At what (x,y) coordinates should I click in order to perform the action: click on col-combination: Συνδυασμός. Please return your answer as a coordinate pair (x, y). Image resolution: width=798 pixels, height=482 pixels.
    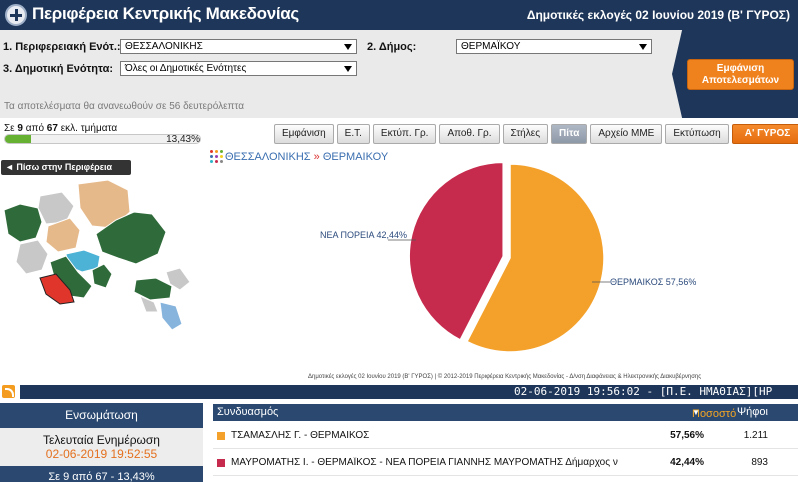
    Looking at the image, I should click on (247, 412).